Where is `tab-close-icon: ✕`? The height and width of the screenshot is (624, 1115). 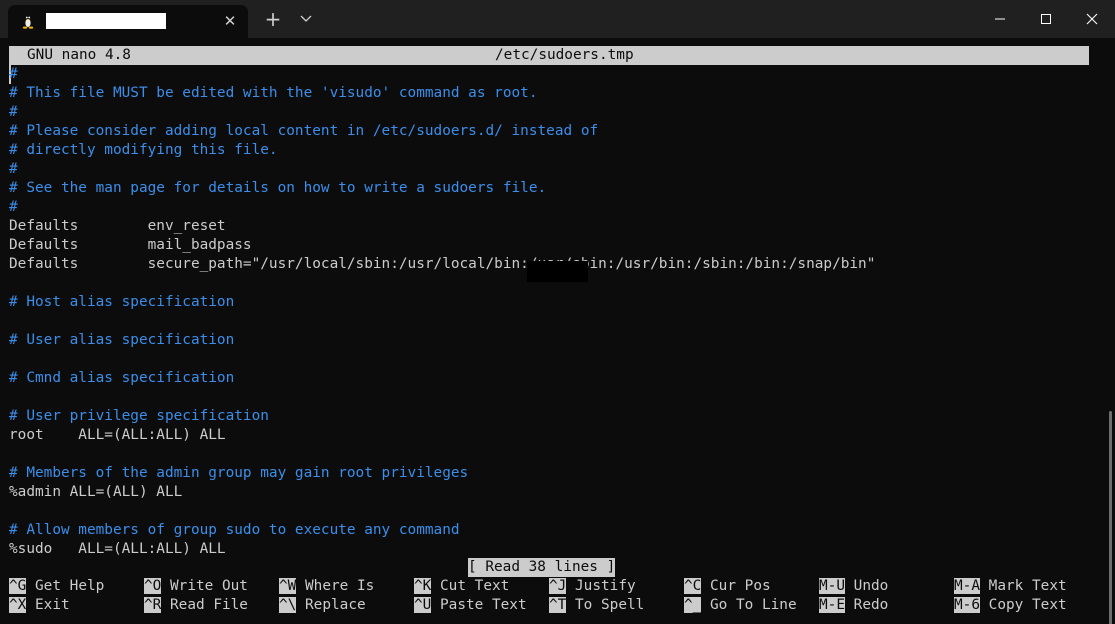
tab-close-icon: ✕ is located at coordinates (230, 21).